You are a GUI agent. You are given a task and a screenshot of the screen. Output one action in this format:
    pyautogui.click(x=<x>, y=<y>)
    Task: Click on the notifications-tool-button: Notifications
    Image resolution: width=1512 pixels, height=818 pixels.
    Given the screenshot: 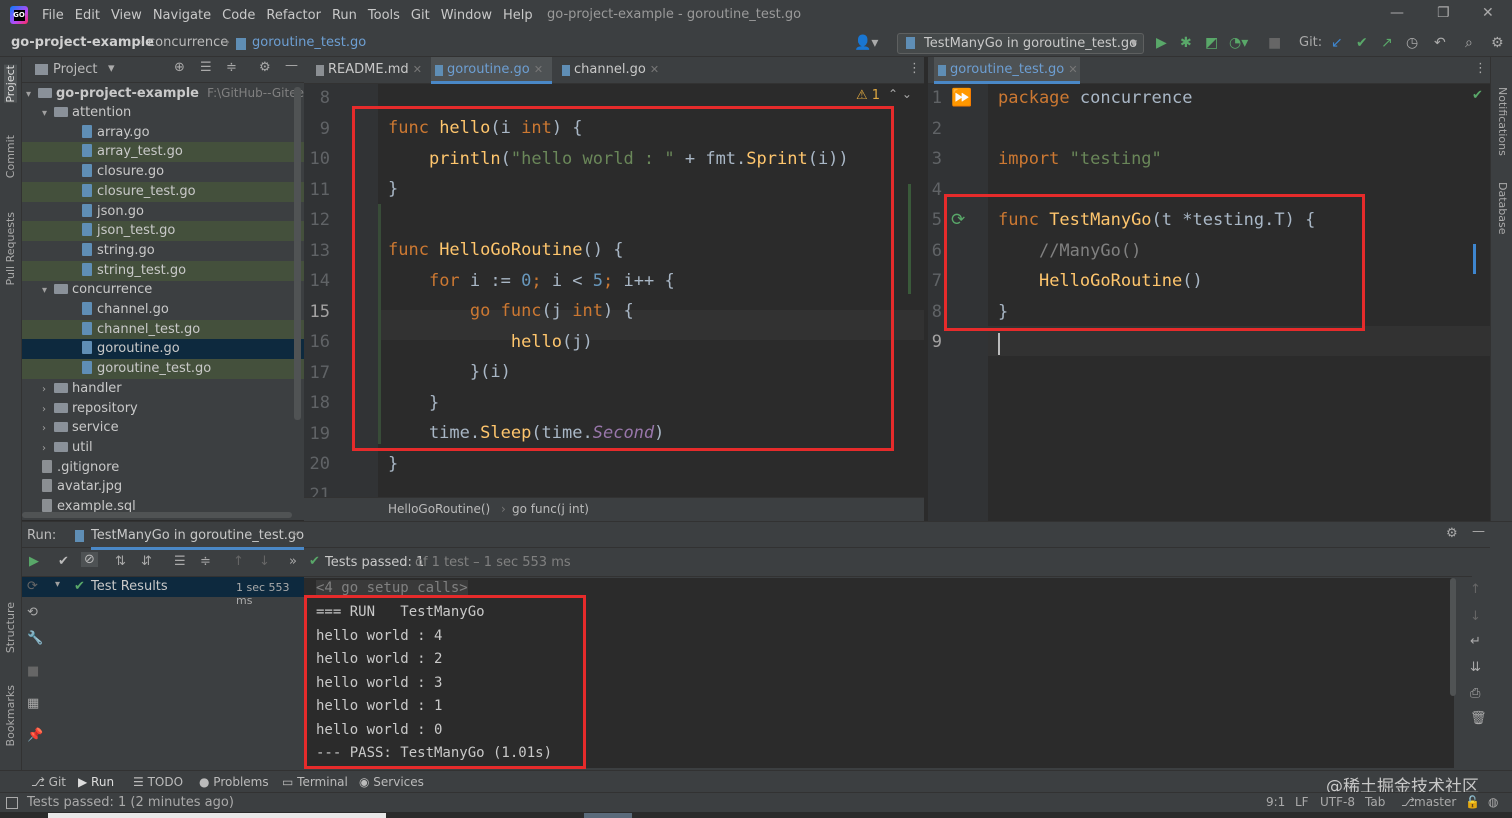 What is the action you would take?
    pyautogui.click(x=1502, y=121)
    